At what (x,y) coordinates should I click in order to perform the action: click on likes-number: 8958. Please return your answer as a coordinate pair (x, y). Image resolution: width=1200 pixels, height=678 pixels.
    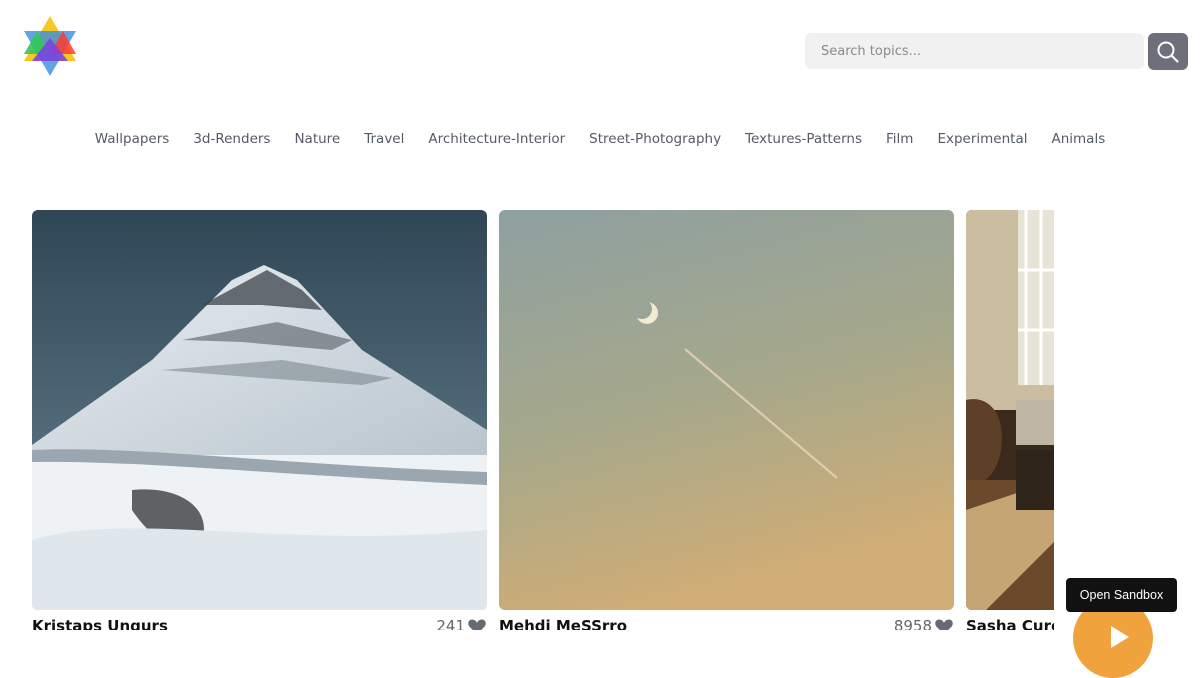
    Looking at the image, I should click on (912, 623).